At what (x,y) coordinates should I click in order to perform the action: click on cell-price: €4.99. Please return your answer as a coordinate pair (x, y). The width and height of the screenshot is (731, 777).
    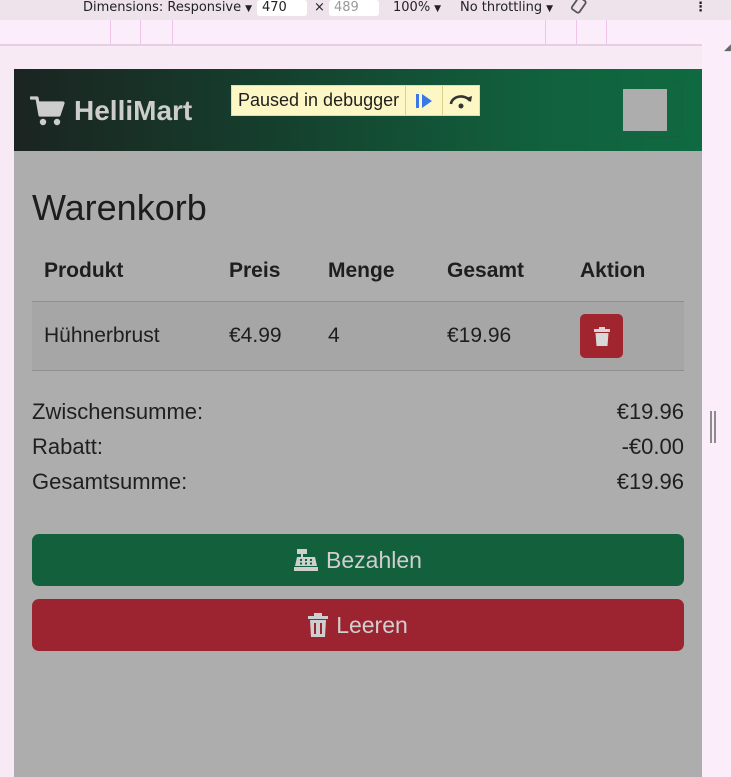
    Looking at the image, I should click on (266, 336).